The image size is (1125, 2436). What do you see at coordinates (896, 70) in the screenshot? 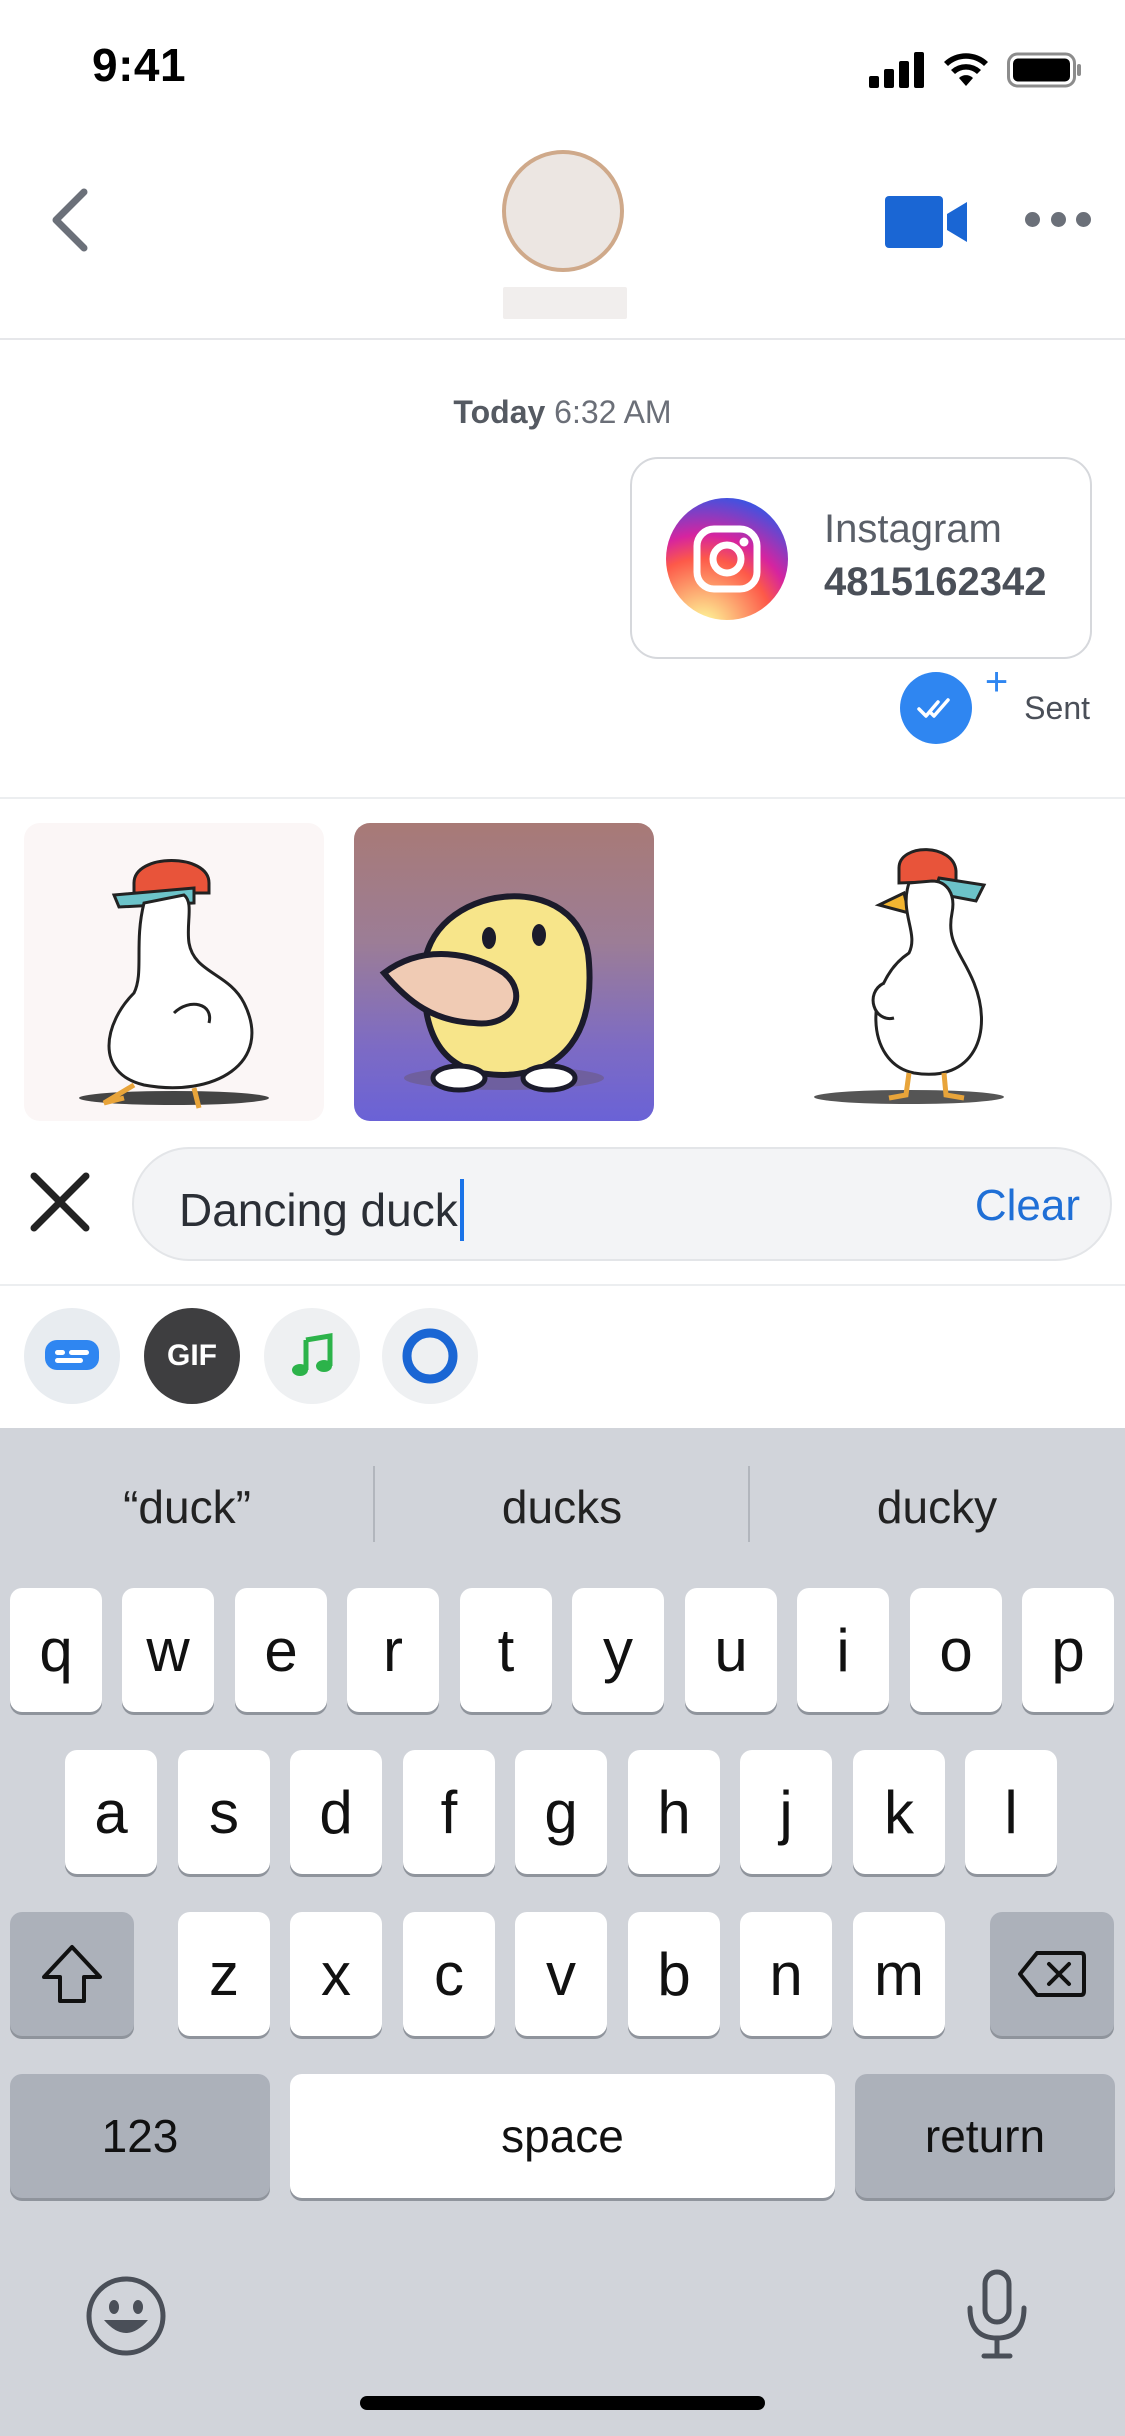
I see `cellular-signal-icon` at bounding box center [896, 70].